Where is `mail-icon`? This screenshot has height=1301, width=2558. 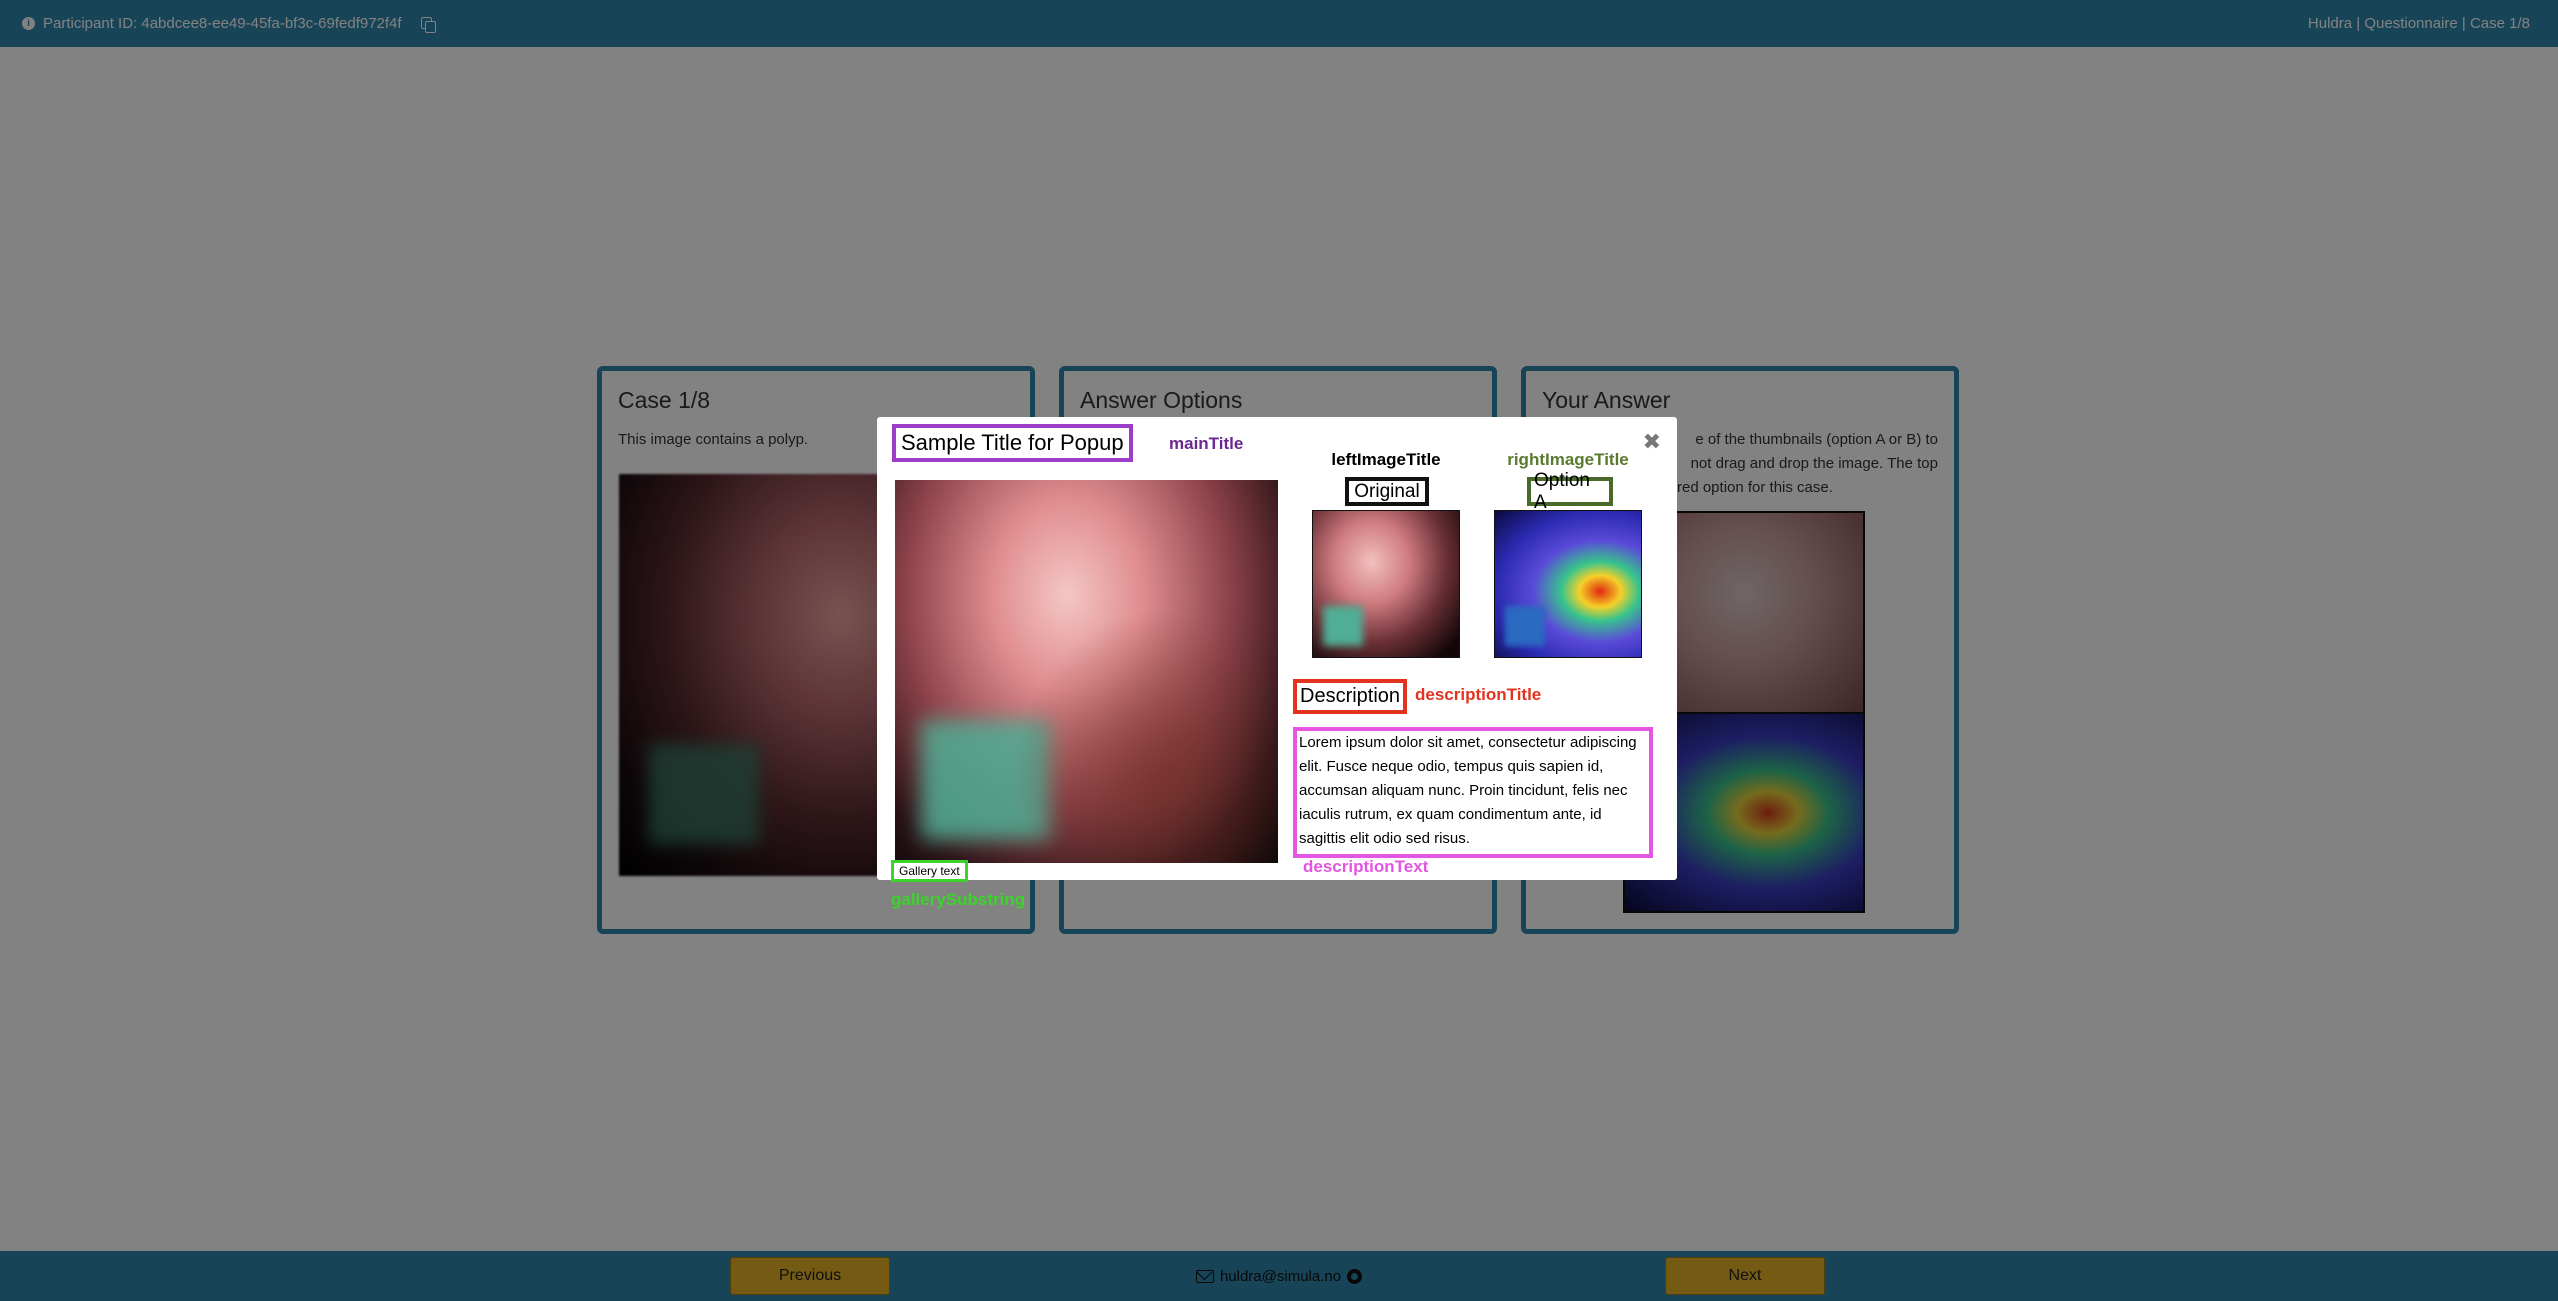
mail-icon is located at coordinates (1204, 1276).